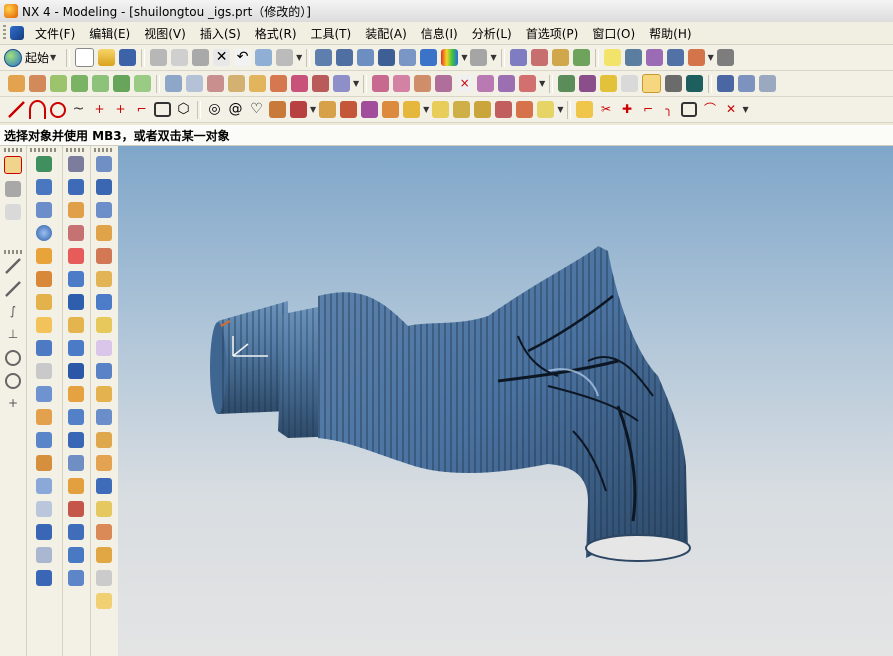 The height and width of the screenshot is (656, 893). What do you see at coordinates (104, 164) in the screenshot?
I see `surface-from-points-icon` at bounding box center [104, 164].